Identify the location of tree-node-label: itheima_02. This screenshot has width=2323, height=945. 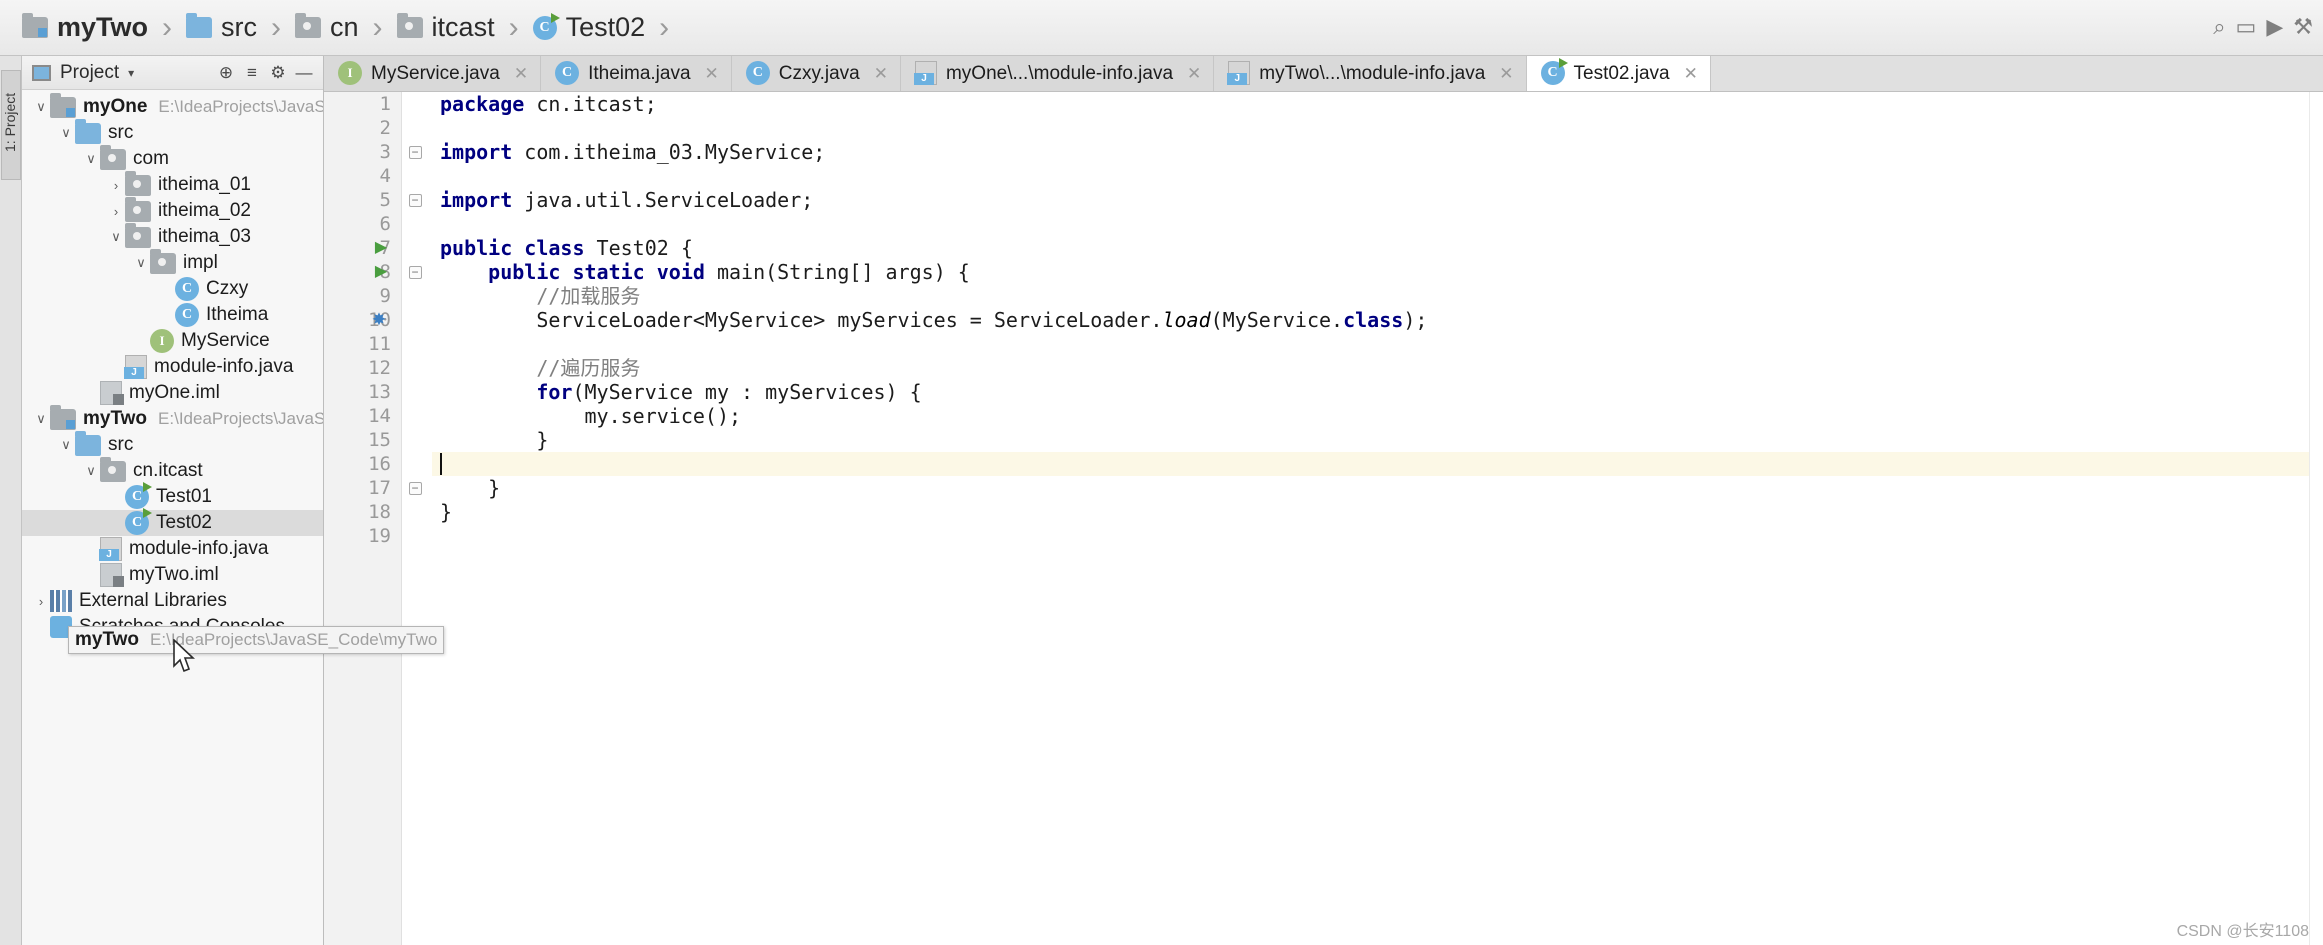
(204, 210).